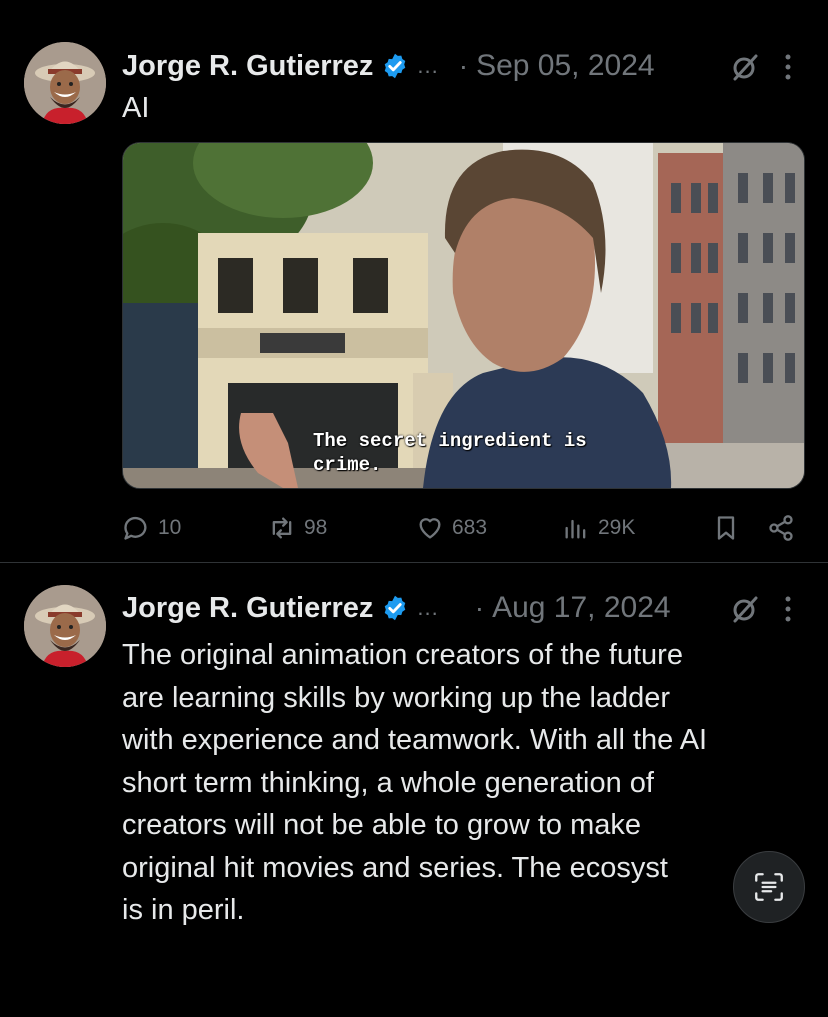  What do you see at coordinates (297, 528) in the screenshot?
I see `repost-button: 98` at bounding box center [297, 528].